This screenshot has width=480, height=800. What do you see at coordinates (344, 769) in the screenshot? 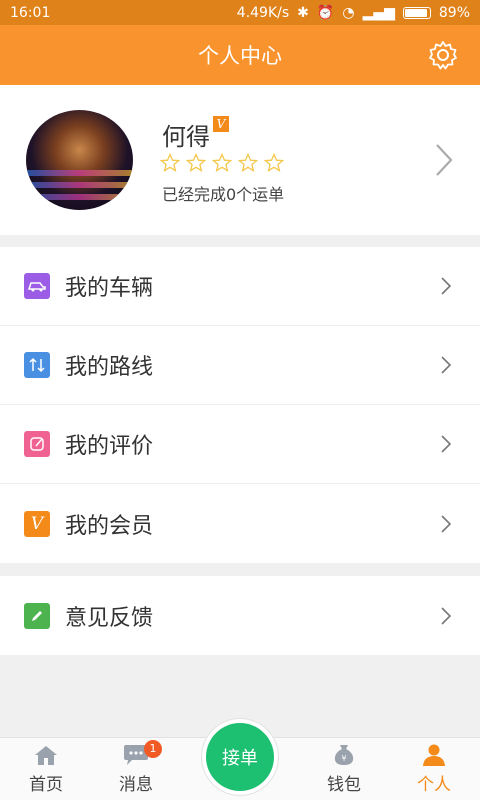
I see `nav-wallet: ¥ 钱包` at bounding box center [344, 769].